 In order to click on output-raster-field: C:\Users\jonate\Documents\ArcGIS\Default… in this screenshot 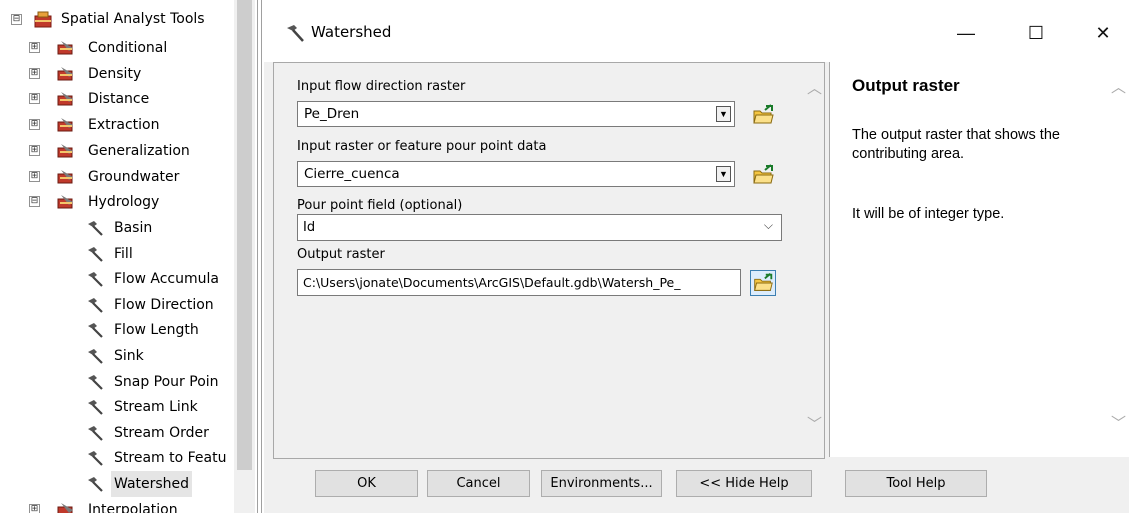, I will do `click(519, 282)`.